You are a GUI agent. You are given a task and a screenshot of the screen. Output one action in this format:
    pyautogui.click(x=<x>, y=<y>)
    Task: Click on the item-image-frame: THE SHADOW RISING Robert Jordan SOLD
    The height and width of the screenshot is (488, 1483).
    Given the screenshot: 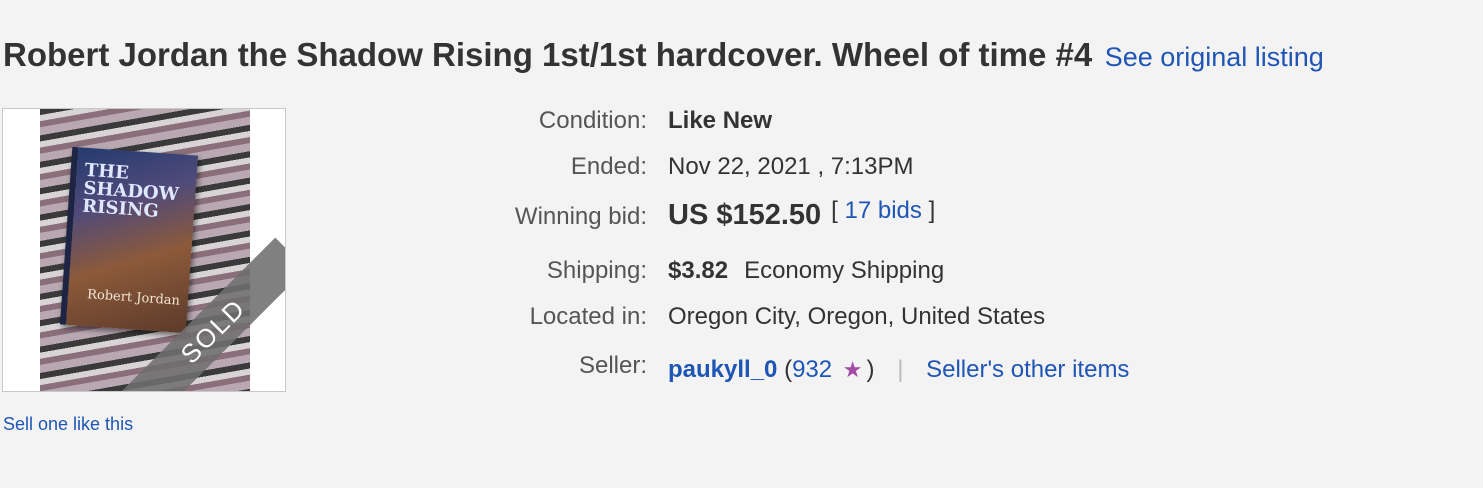 What is the action you would take?
    pyautogui.click(x=144, y=250)
    